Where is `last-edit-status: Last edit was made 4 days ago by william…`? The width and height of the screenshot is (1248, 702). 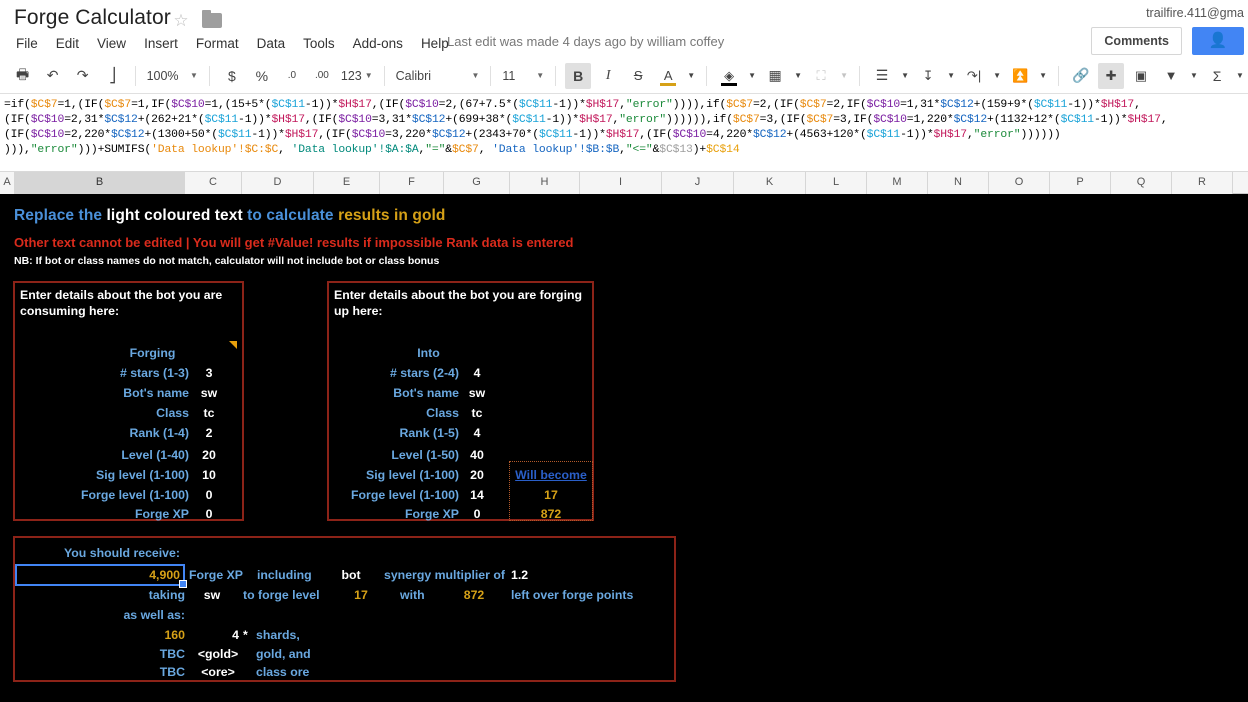 last-edit-status: Last edit was made 4 days ago by william… is located at coordinates (585, 41).